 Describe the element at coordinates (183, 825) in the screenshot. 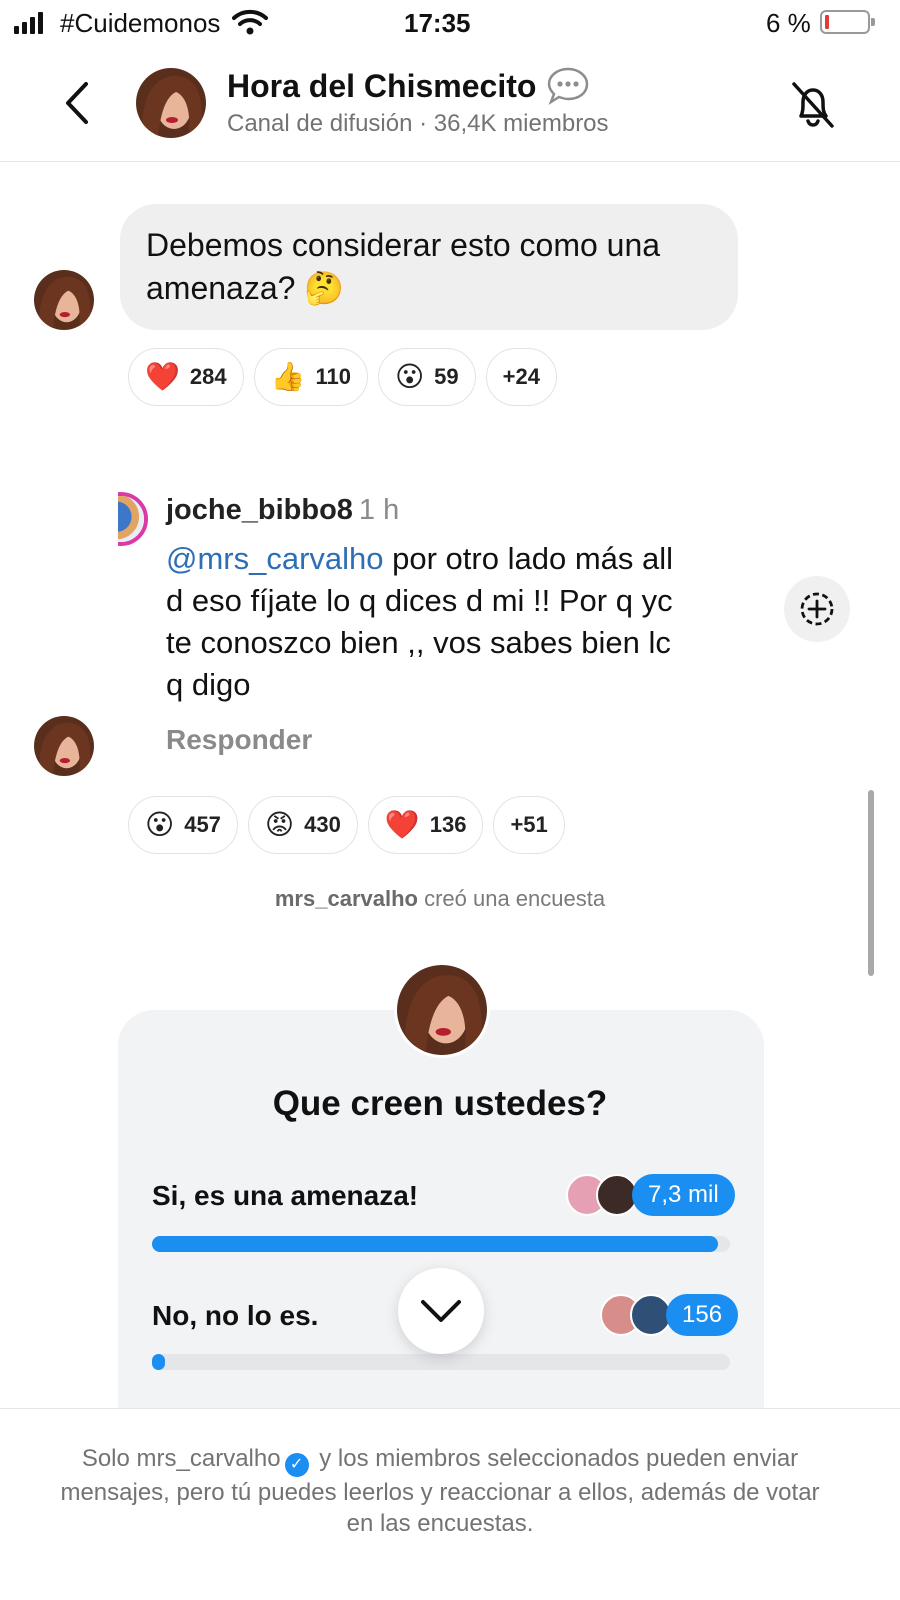

I see `reaction-surprised: 😮 457` at that location.